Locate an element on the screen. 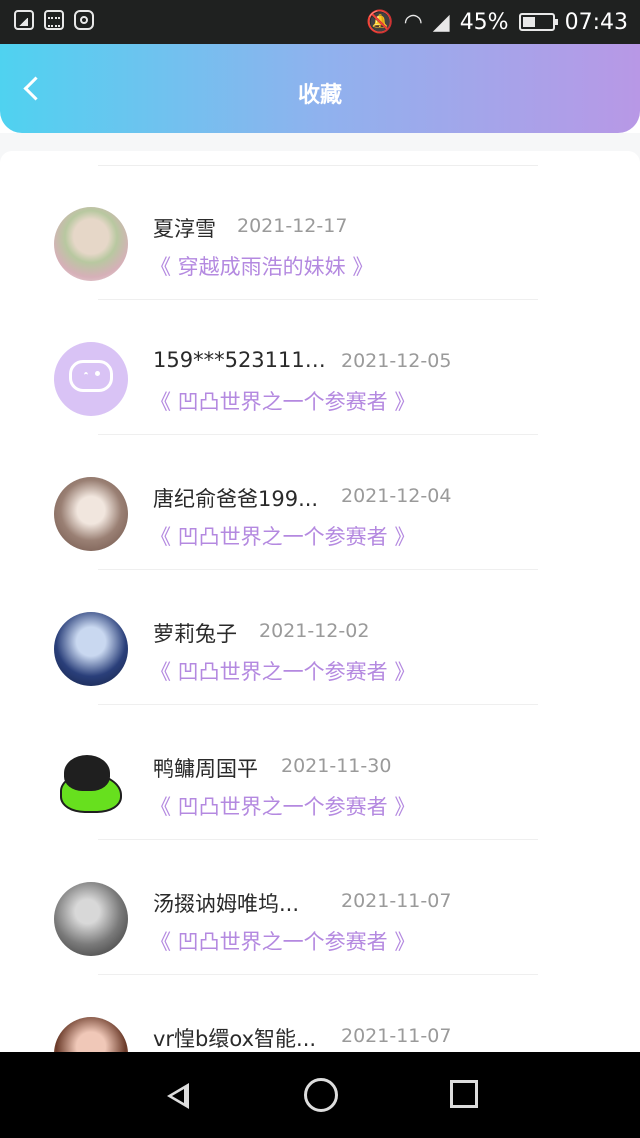 This screenshot has width=640, height=1138. list-item: 夏淳雪 2021-12-17 《 穿越成雨浩的妹妹 》 is located at coordinates (320, 232).